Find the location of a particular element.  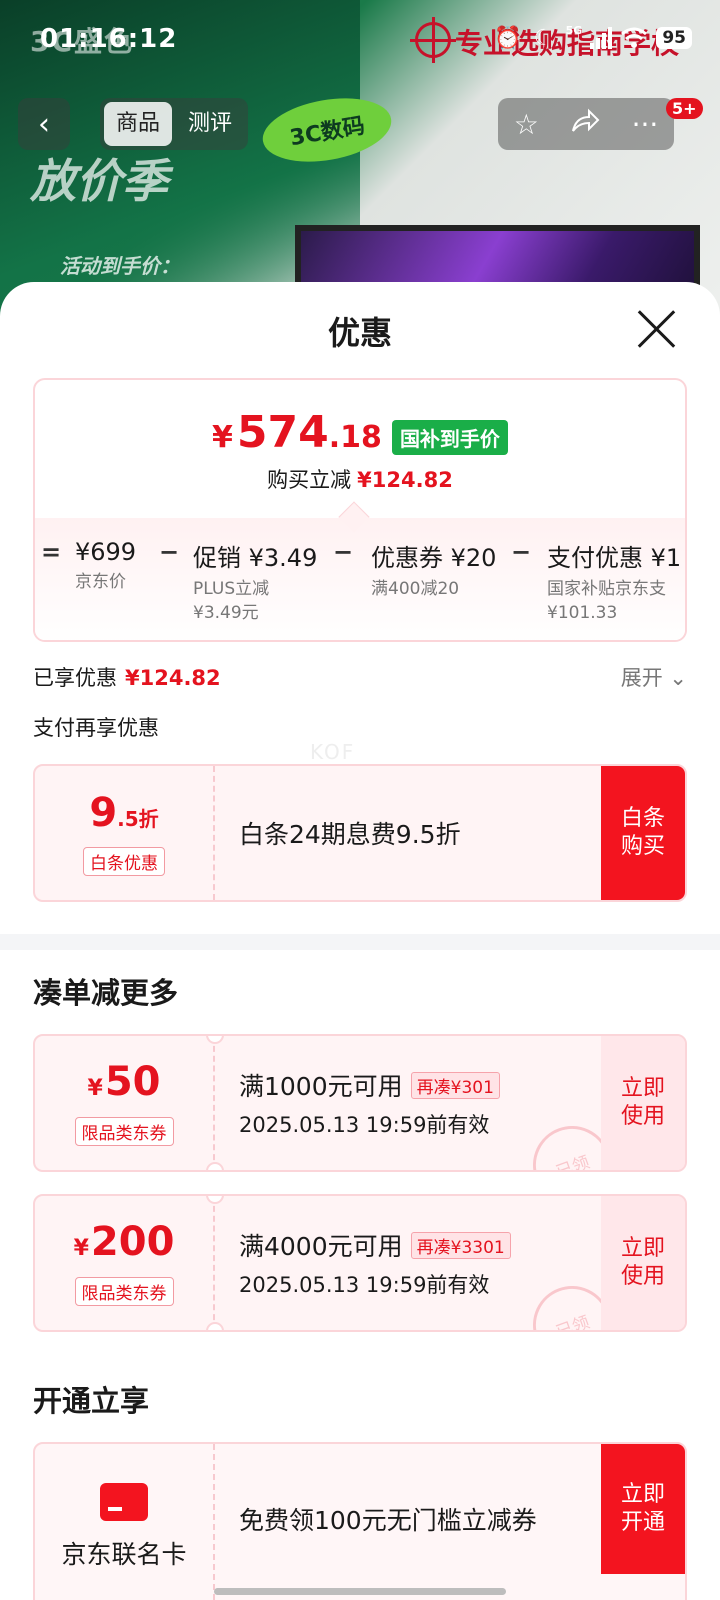

coupon-value-area: ¥50 限品类东券 is located at coordinates (125, 1103).